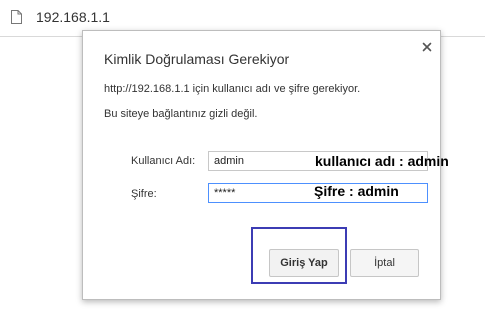 Image resolution: width=485 pixels, height=310 pixels. I want to click on dialog-title: Kimlik Doğrulaması Gerekiyor, so click(197, 59).